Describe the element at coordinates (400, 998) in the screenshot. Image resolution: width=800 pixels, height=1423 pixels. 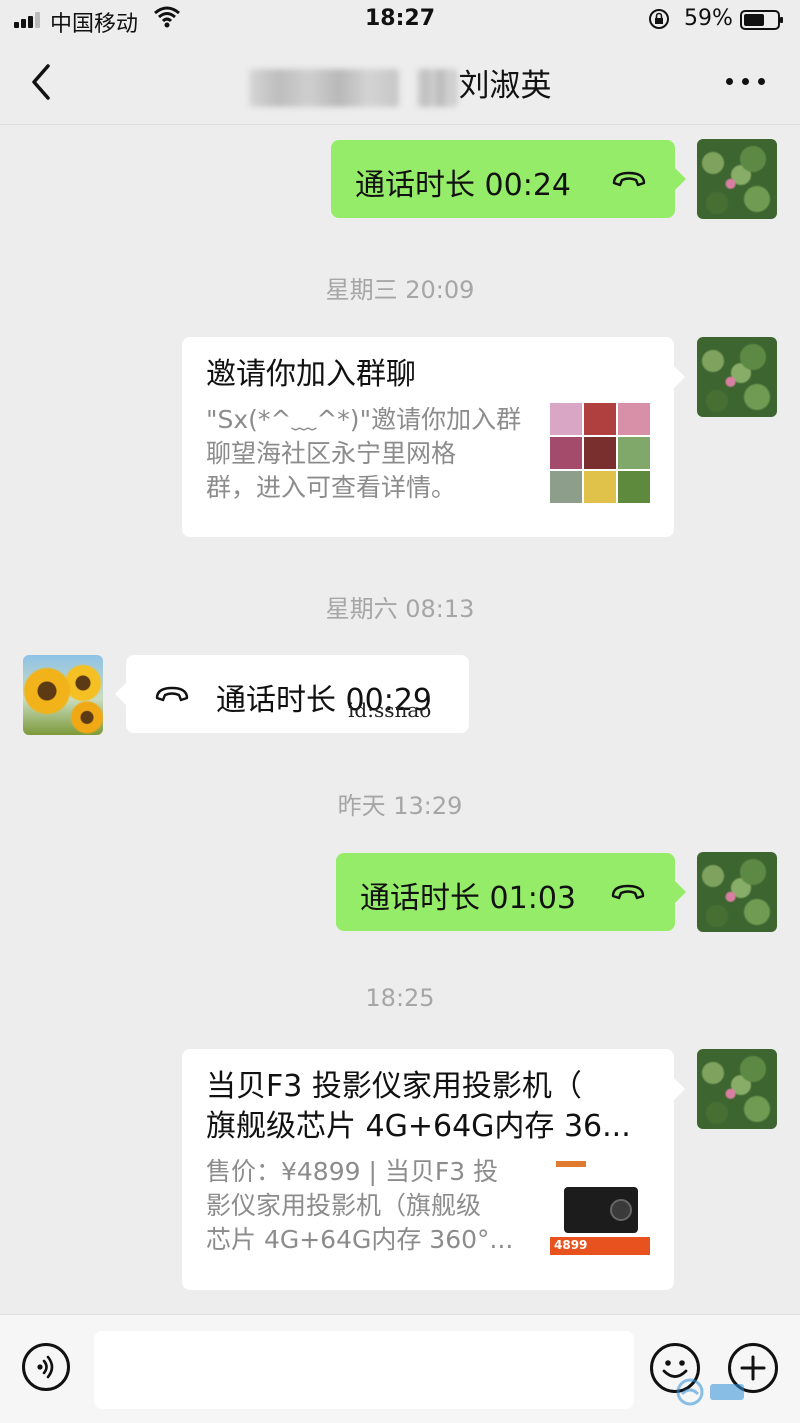
I see `timestamp: 18:25` at that location.